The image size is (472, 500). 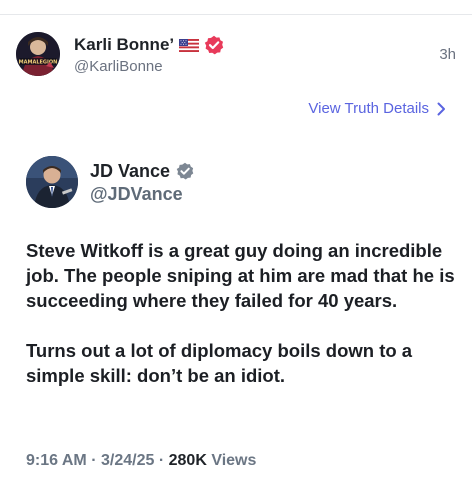 I want to click on views-label: Views, so click(x=234, y=460).